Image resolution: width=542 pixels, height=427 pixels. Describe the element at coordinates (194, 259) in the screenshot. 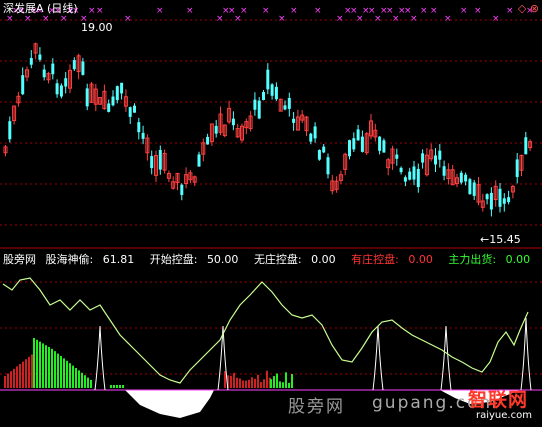

I see `indicator-item: 开始控盘: 50.00` at that location.